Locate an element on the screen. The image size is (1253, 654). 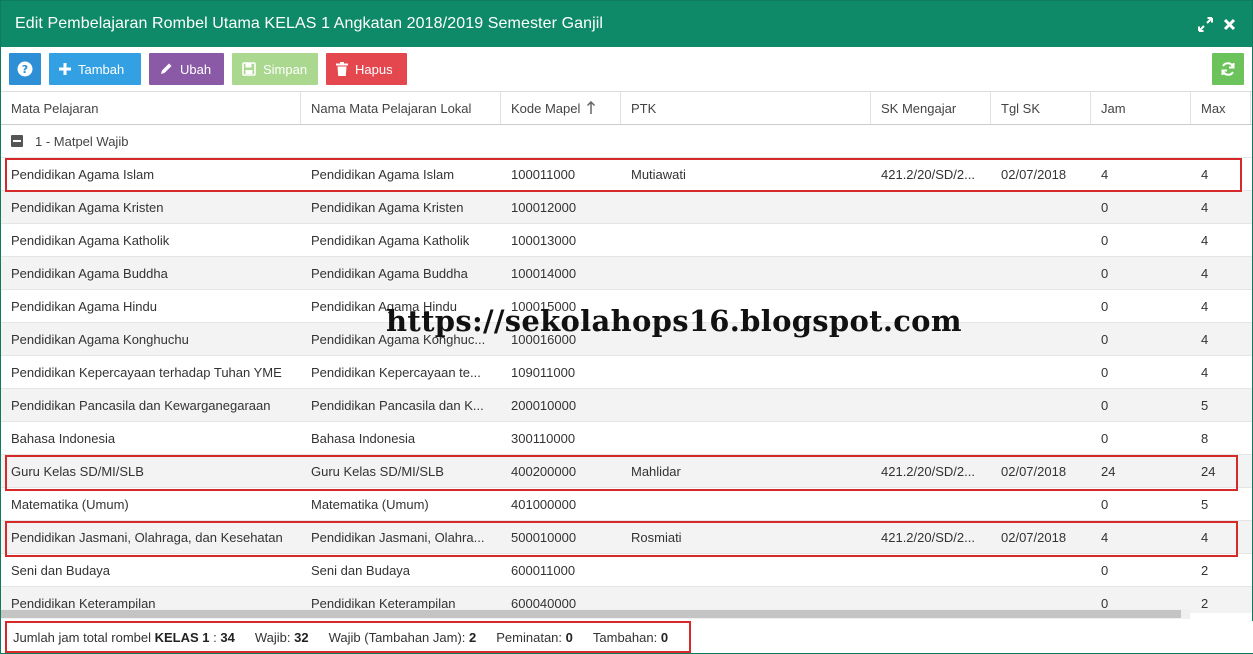
cell-nama-lokal: Pendidikan Agama Katholik is located at coordinates (390, 240).